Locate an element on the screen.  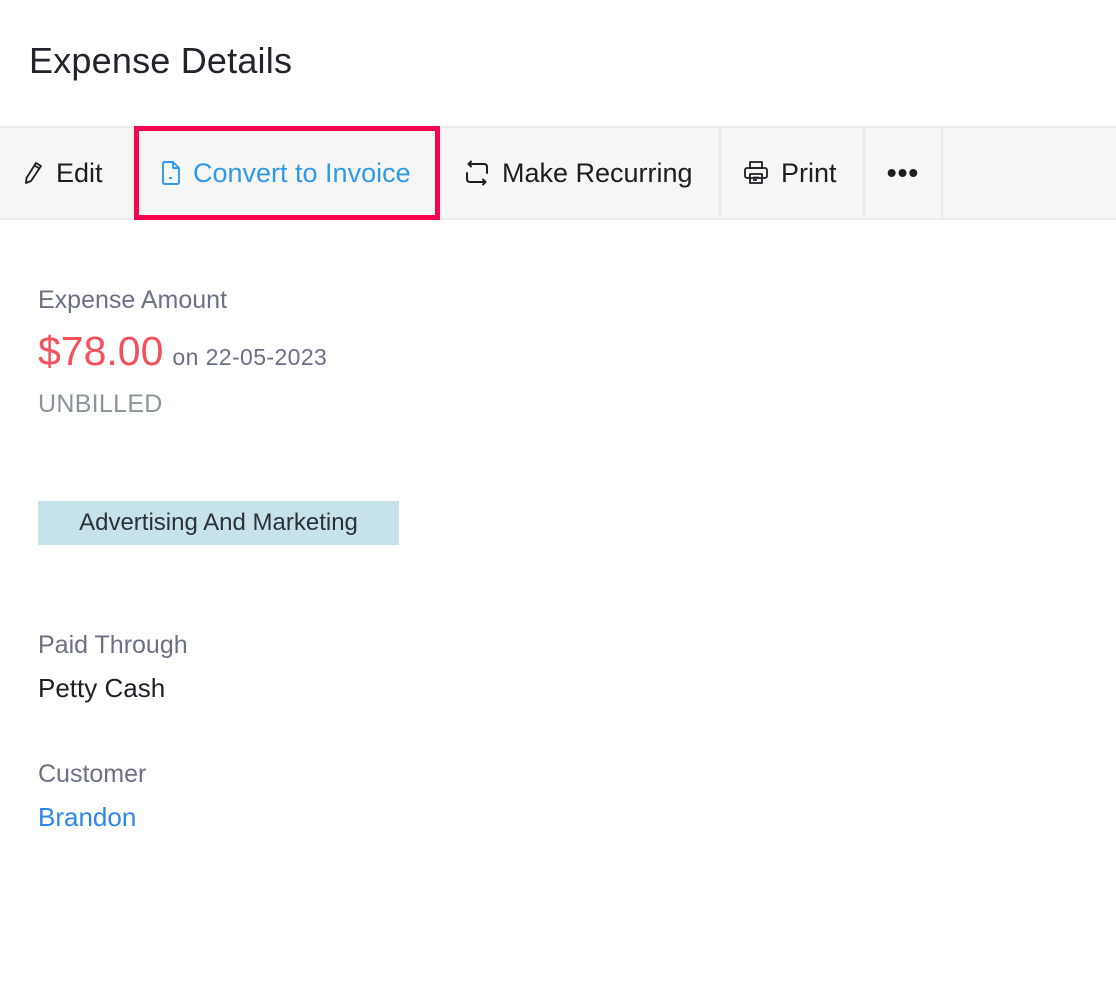
page-title: Expense Details is located at coordinates (161, 60).